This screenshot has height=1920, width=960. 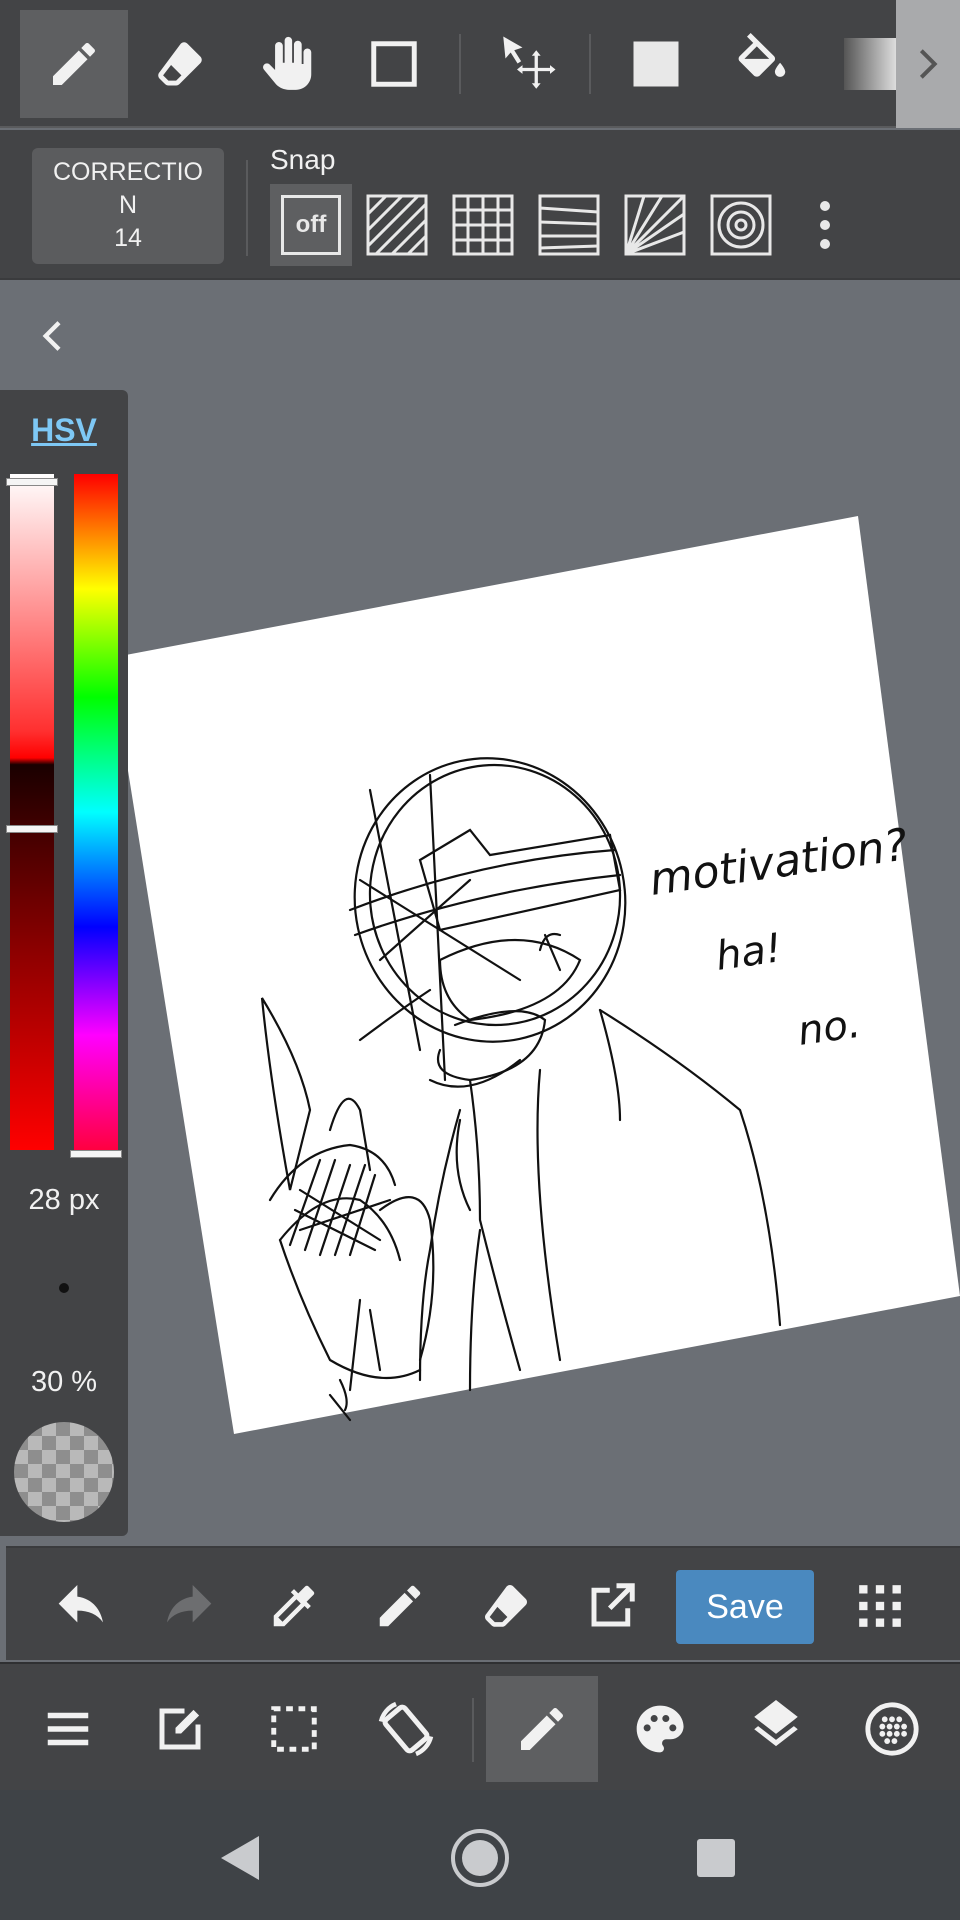 I want to click on eyedropper-icon, so click(x=294, y=1606).